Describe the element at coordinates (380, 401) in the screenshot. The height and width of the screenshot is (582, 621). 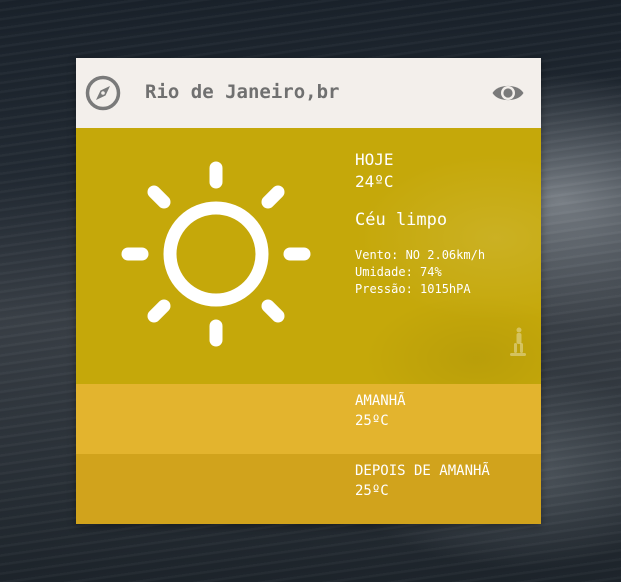
I see `forecast-tomorrow-label: AMANHÃ` at that location.